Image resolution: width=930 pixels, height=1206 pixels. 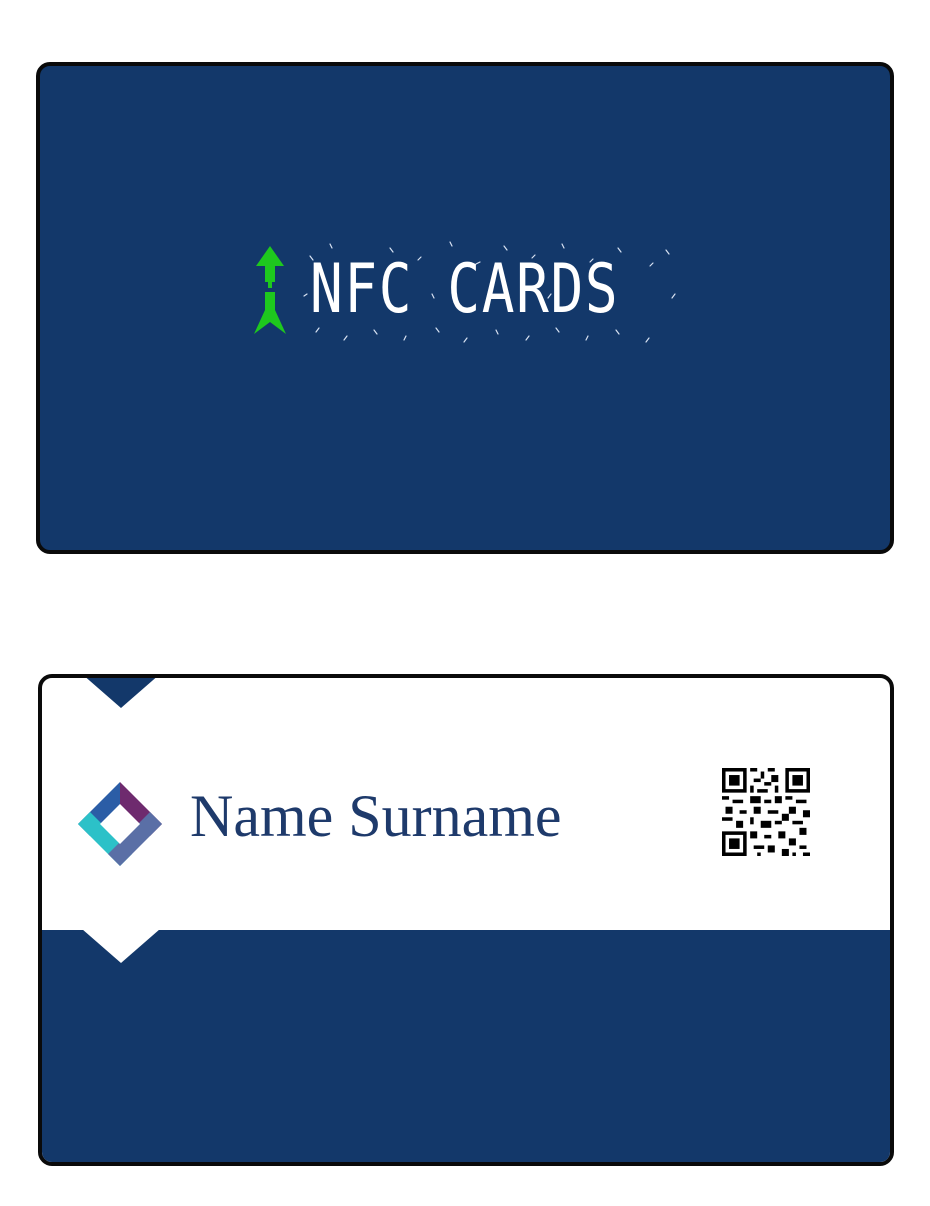 I want to click on logo-text: NFC CARDS, so click(x=465, y=289).